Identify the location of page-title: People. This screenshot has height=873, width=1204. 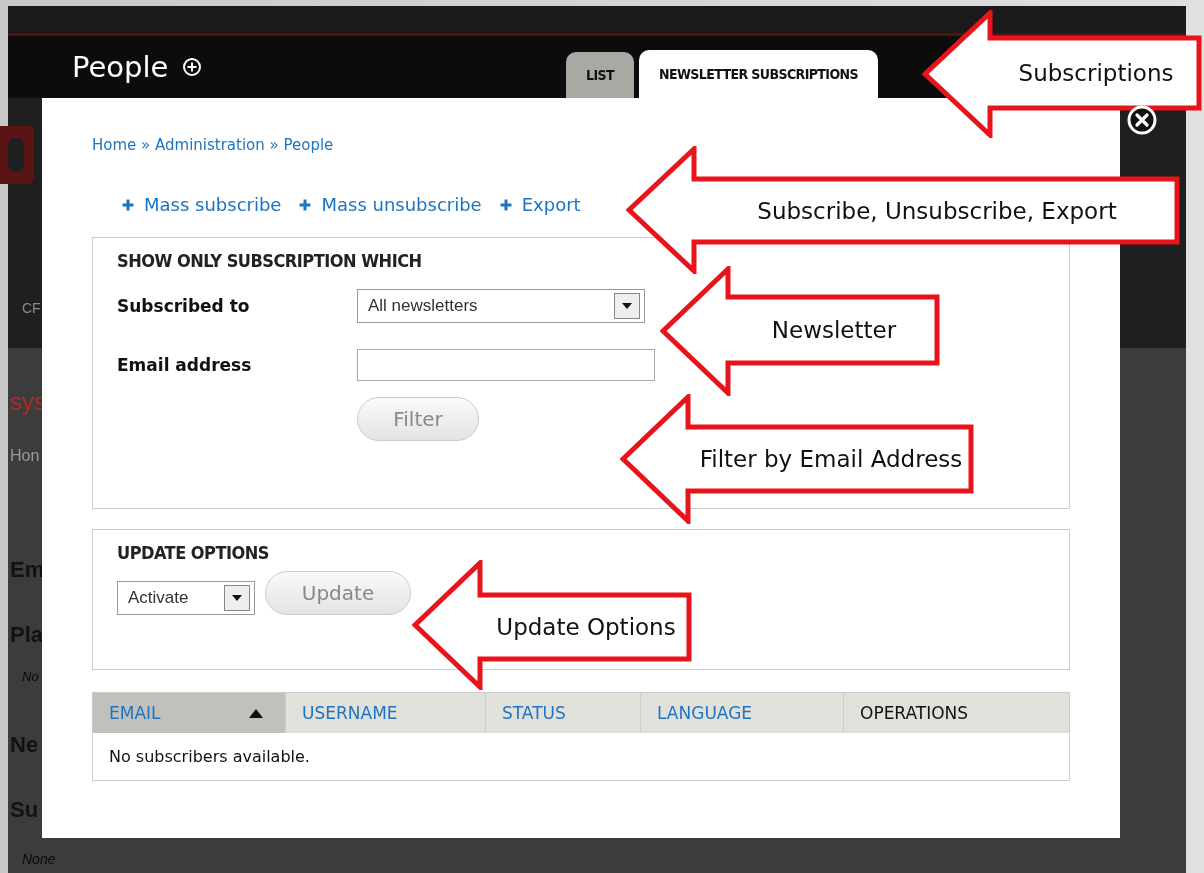
(120, 67).